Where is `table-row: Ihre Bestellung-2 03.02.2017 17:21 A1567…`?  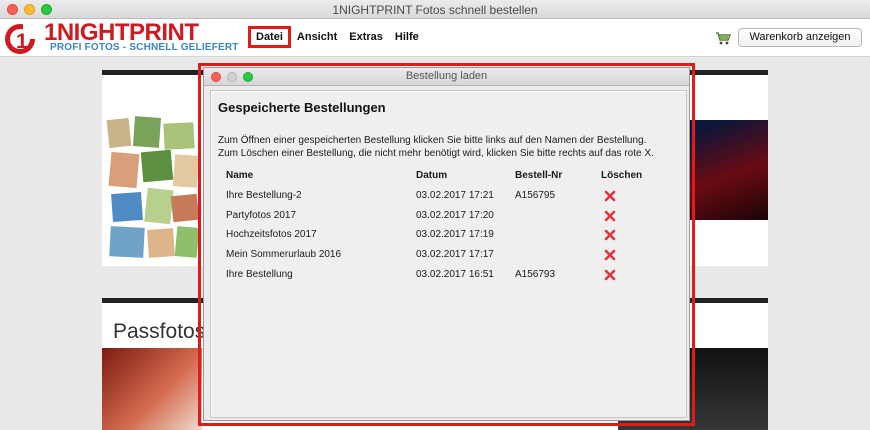
table-row: Ihre Bestellung-2 03.02.2017 17:21 A1567… is located at coordinates (441, 197).